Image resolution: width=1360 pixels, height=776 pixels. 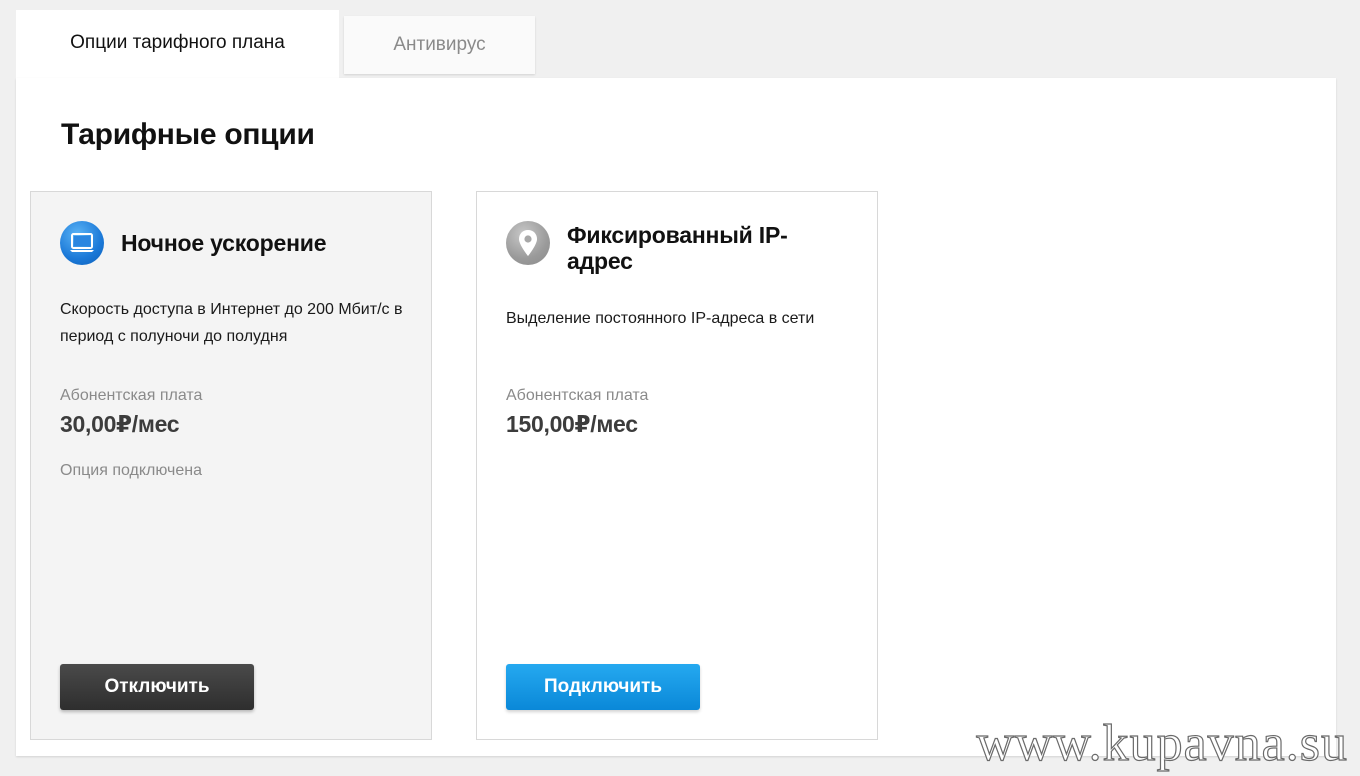 I want to click on section-title: Тарифные опции, so click(x=188, y=134).